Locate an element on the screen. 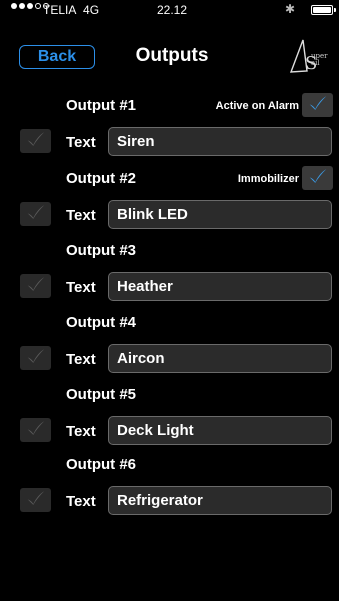 The height and width of the screenshot is (601, 339). output-title: Output #3 is located at coordinates (101, 250).